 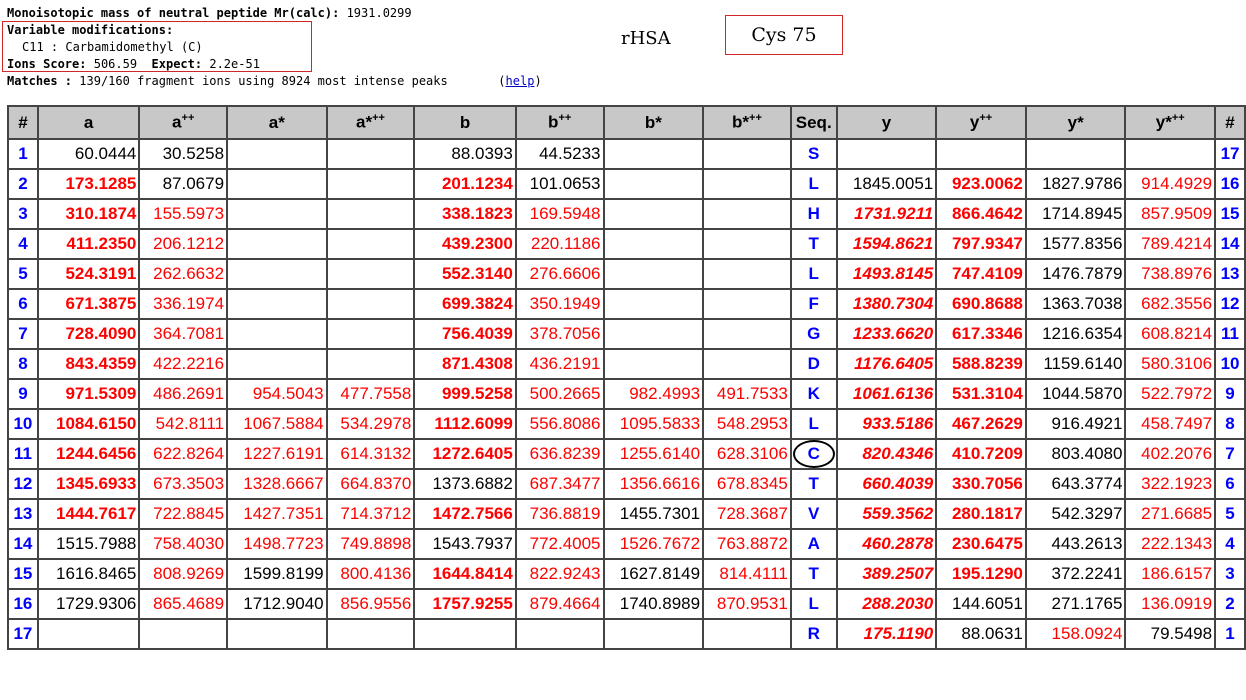 What do you see at coordinates (981, 604) in the screenshot?
I see `y-plusplus-ion: 144.6051` at bounding box center [981, 604].